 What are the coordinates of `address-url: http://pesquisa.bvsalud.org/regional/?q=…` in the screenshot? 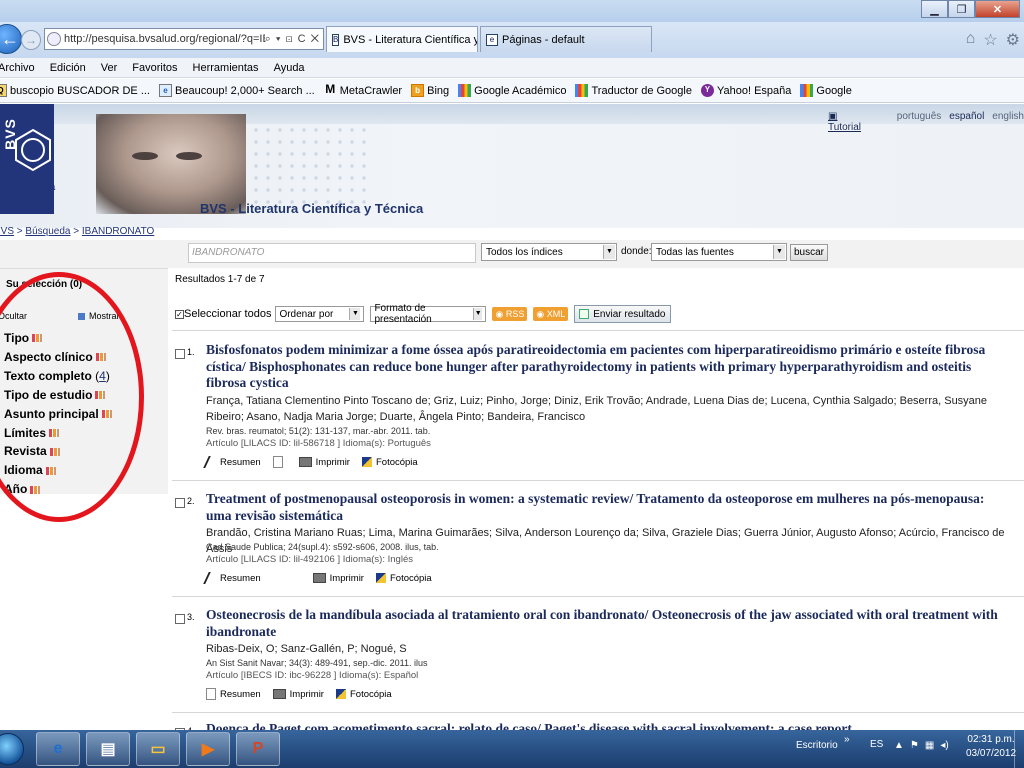 It's located at (164, 39).